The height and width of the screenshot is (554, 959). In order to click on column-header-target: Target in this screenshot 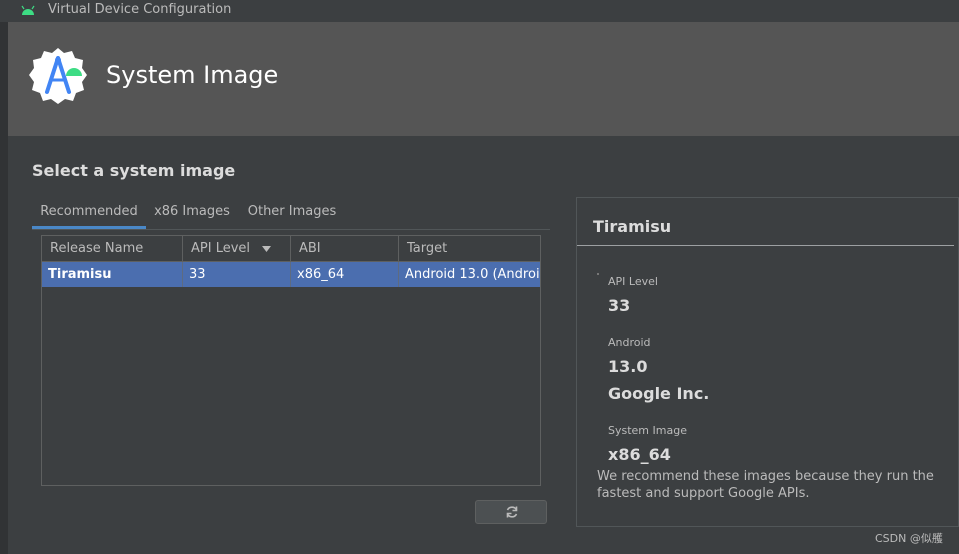, I will do `click(469, 248)`.